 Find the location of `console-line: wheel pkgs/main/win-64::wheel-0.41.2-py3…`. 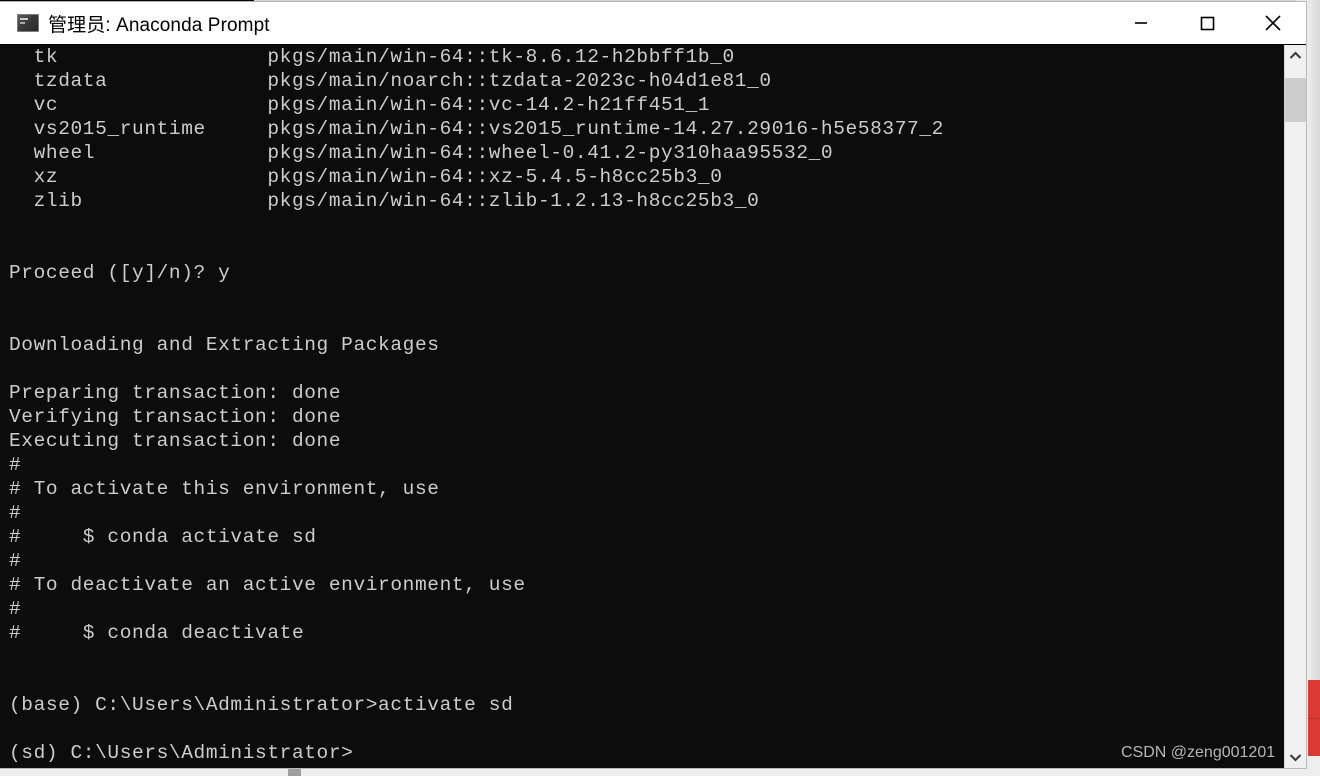

console-line: wheel pkgs/main/win-64::wheel-0.41.2-py3… is located at coordinates (421, 153).